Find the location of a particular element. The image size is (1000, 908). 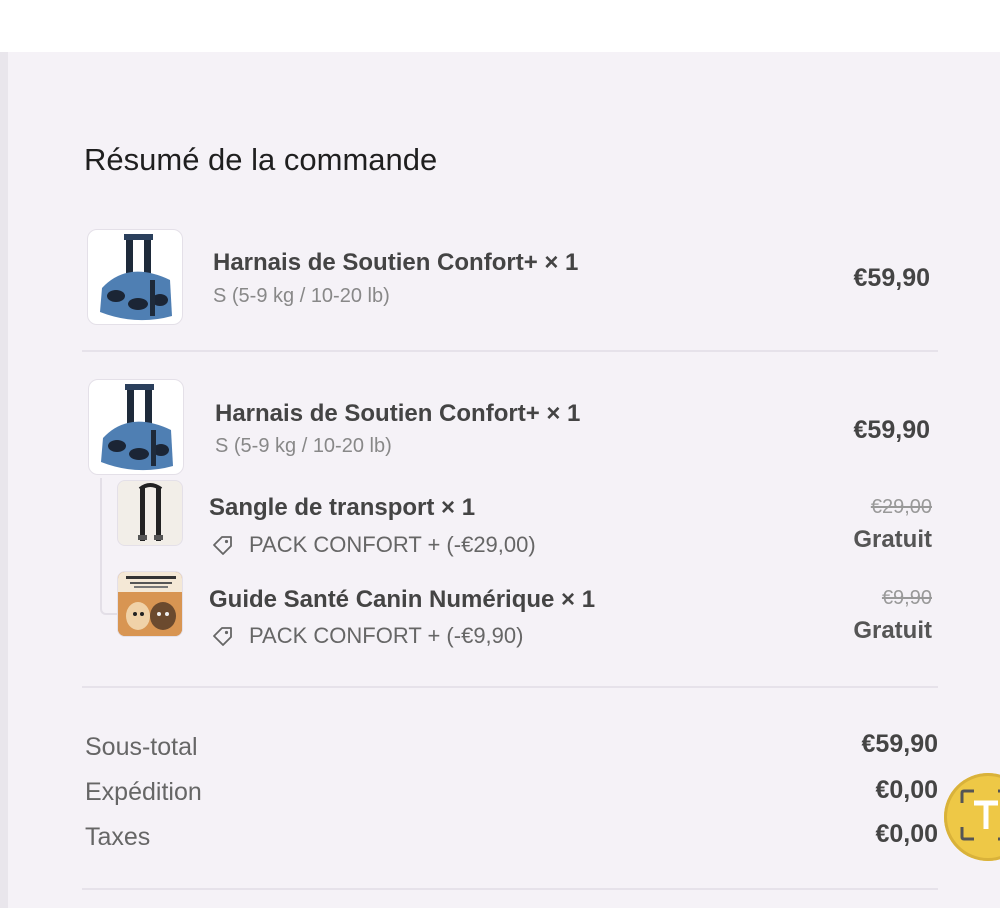

bundle-discount: PACK CONFORT + (-€9,90) is located at coordinates (367, 636).